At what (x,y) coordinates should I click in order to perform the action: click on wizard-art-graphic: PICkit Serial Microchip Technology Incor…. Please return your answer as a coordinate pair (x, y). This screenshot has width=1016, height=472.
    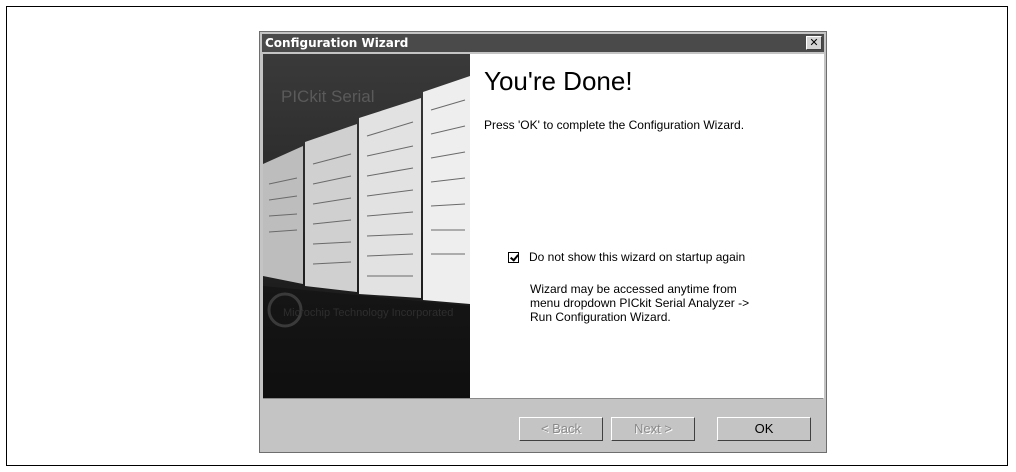
    Looking at the image, I should click on (366, 226).